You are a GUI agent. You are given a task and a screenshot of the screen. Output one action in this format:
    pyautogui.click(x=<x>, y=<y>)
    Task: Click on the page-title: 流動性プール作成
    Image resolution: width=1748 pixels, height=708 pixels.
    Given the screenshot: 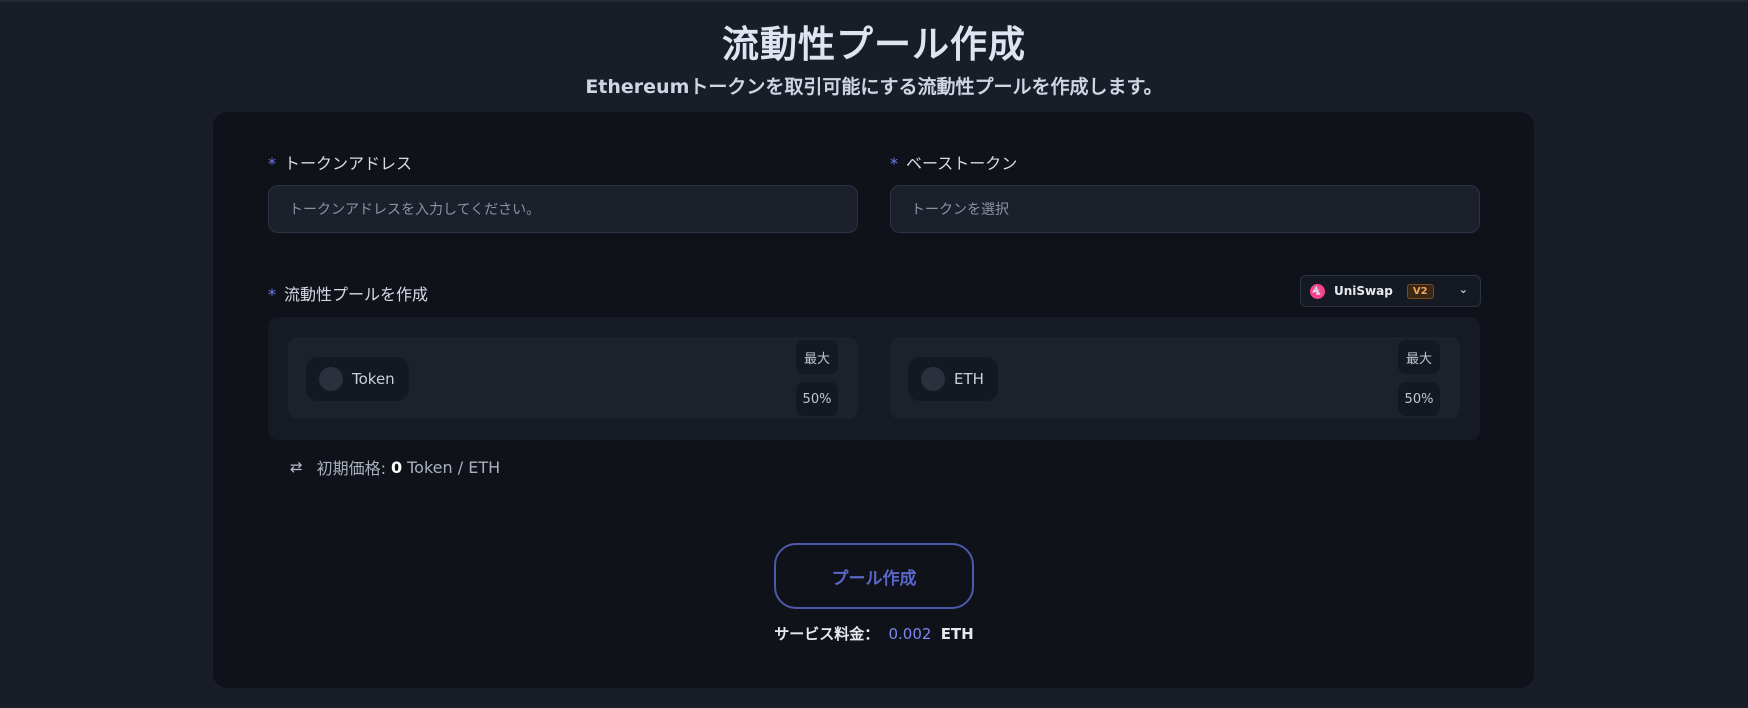 What is the action you would take?
    pyautogui.click(x=874, y=44)
    